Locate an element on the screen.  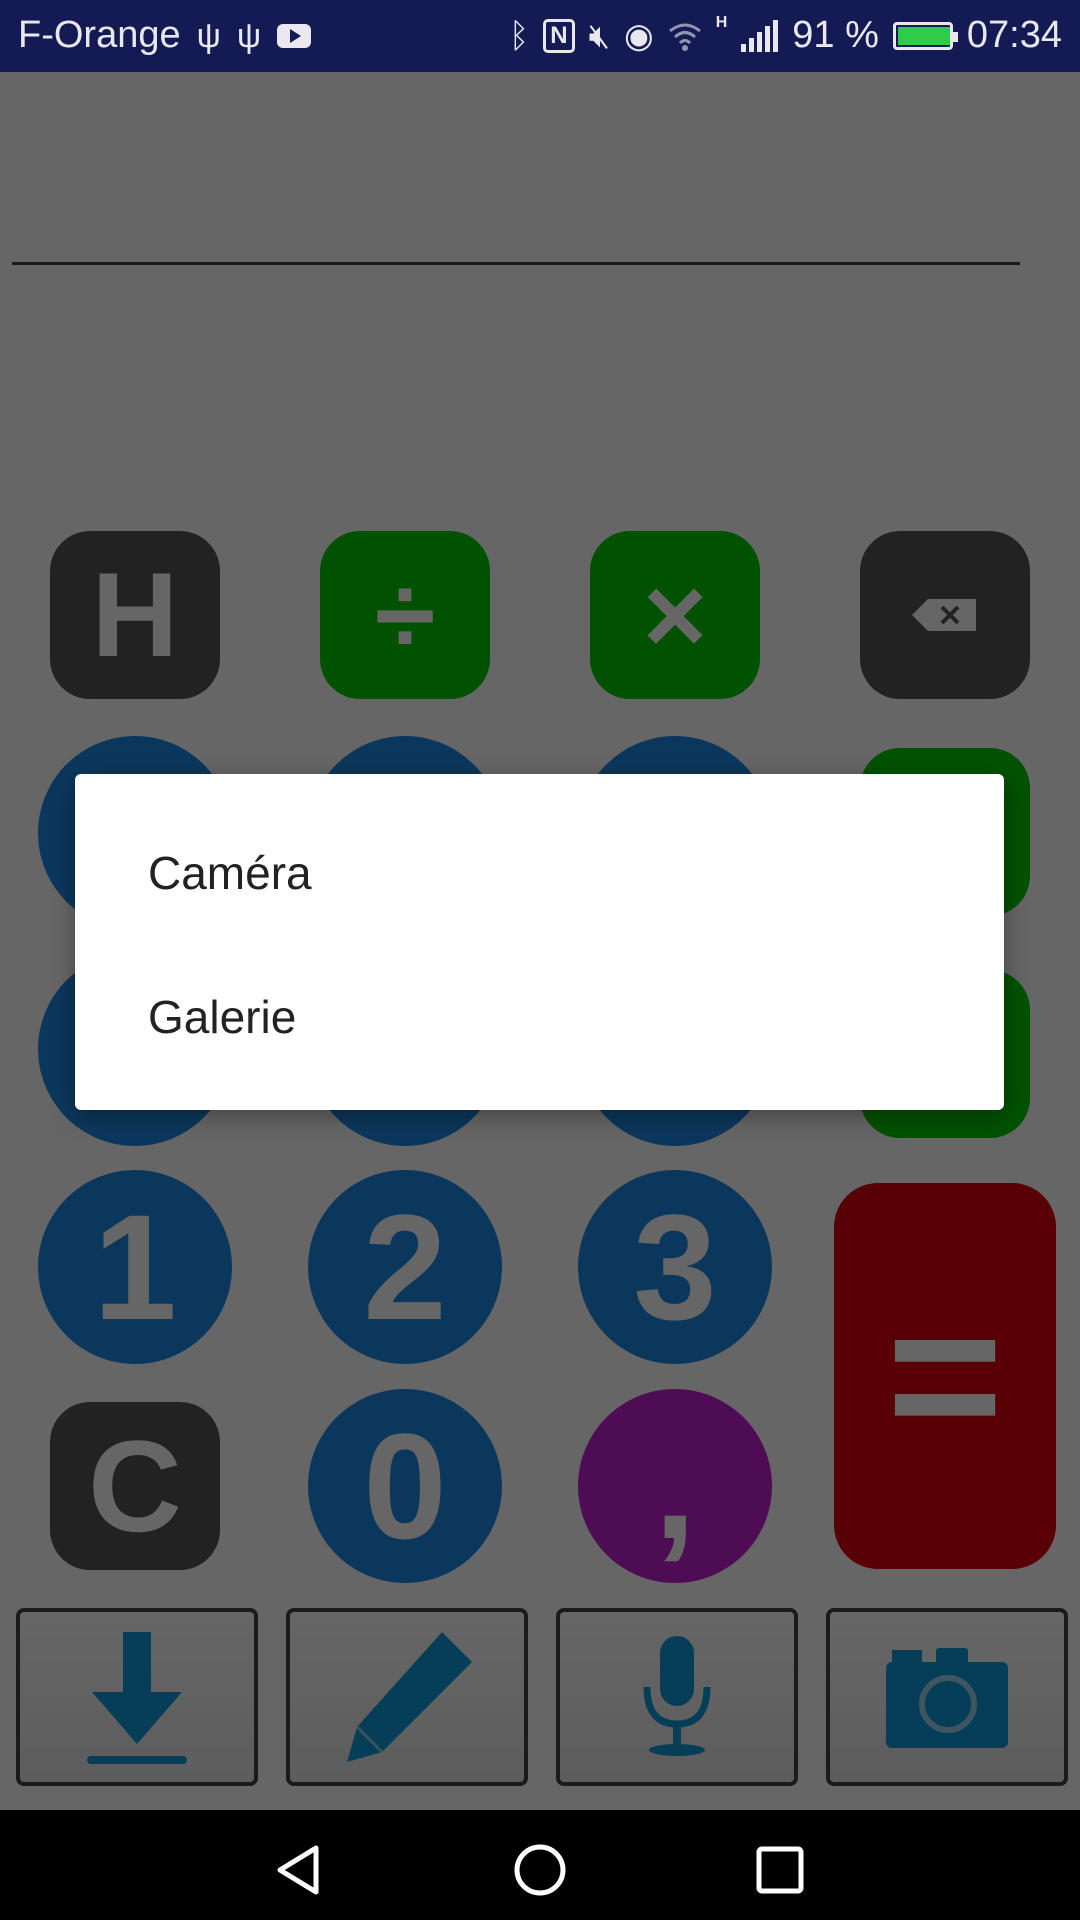
nfc-icon: N is located at coordinates (559, 35).